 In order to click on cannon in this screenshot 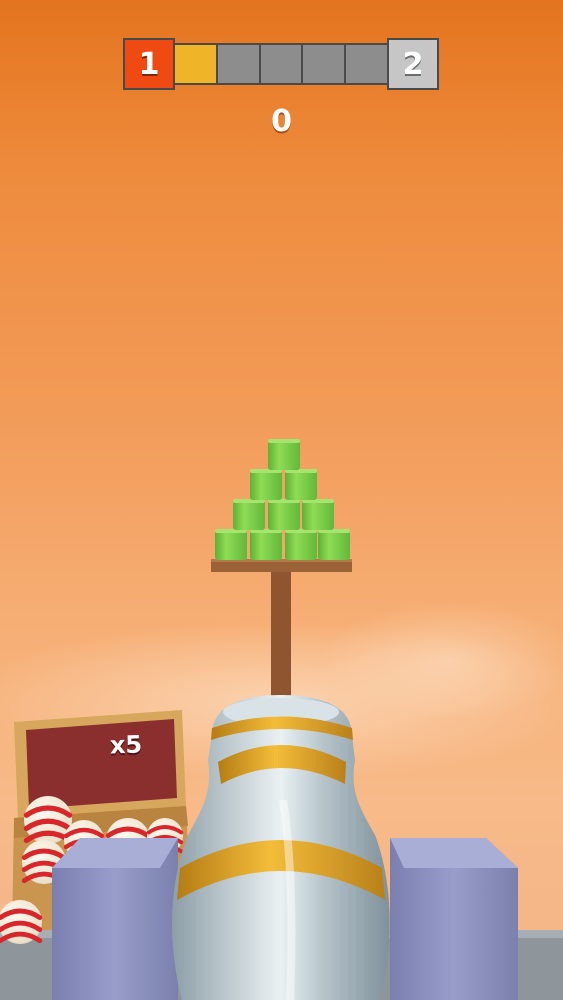, I will do `click(280, 847)`.